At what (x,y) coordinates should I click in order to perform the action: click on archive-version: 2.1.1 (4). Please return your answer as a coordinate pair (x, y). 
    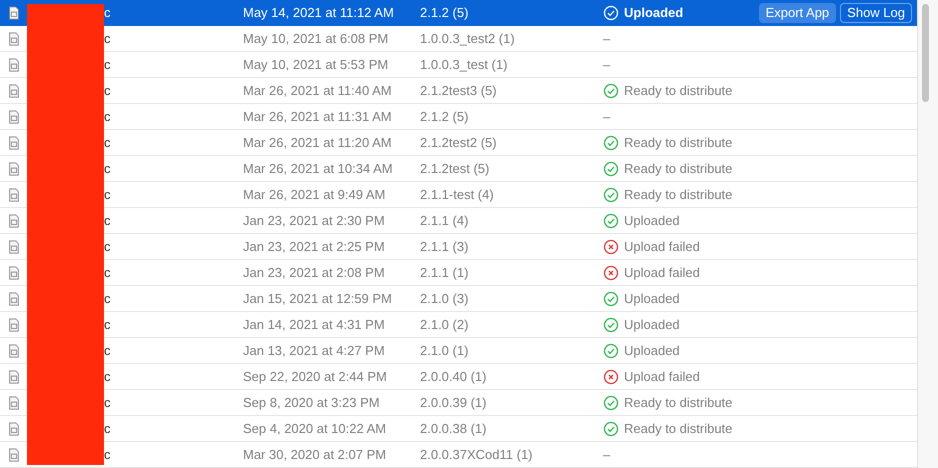
    Looking at the image, I should click on (445, 220).